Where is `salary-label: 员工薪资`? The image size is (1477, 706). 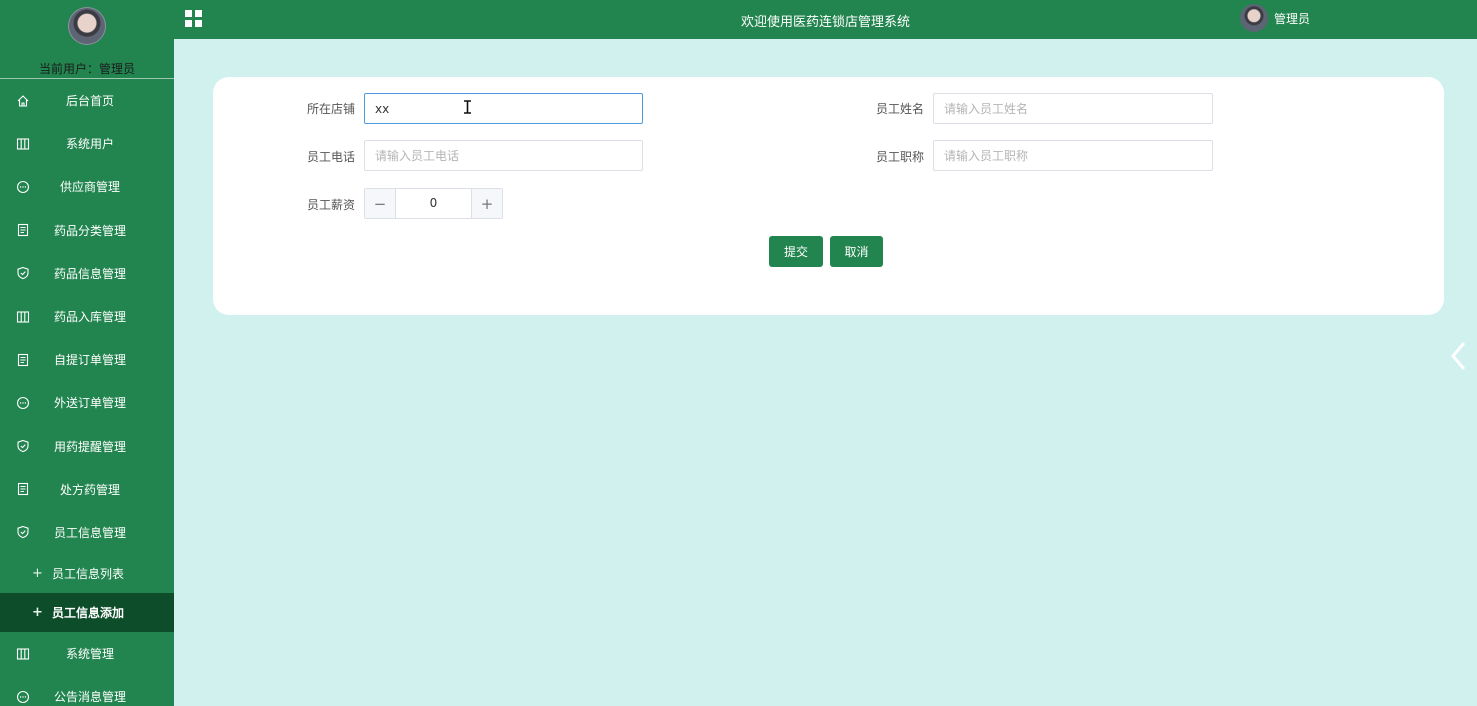 salary-label: 员工薪资 is located at coordinates (330, 205).